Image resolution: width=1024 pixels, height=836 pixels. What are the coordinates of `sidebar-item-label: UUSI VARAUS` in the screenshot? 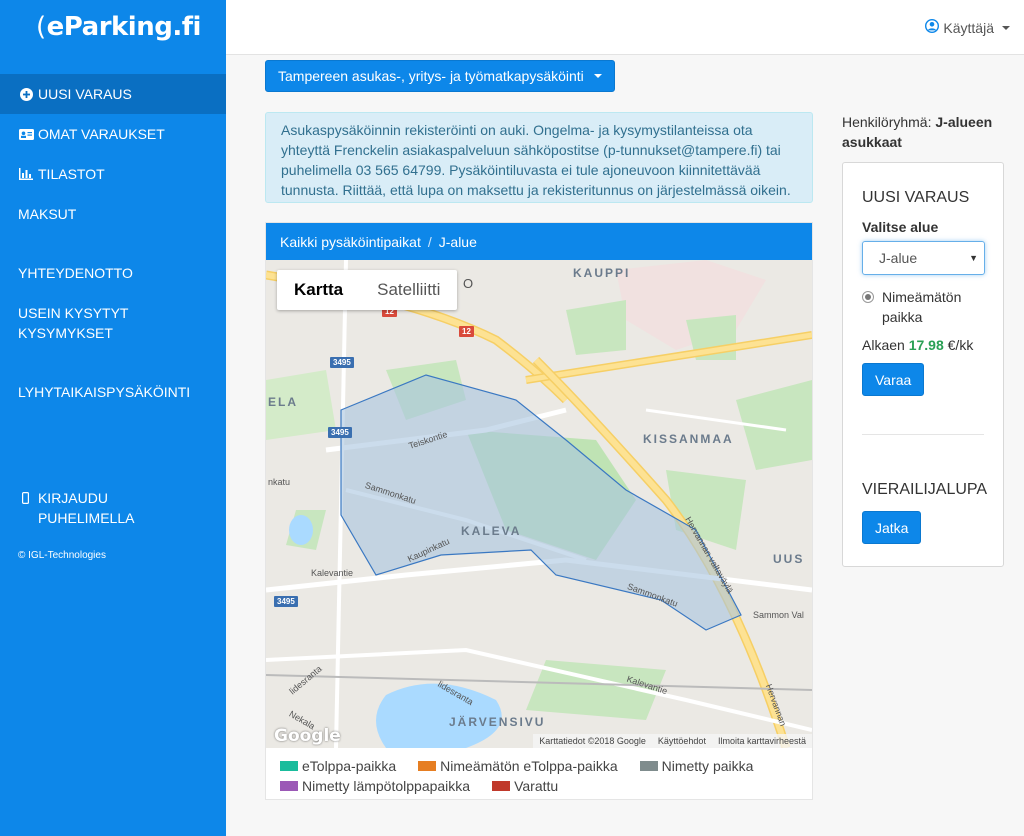 It's located at (85, 94).